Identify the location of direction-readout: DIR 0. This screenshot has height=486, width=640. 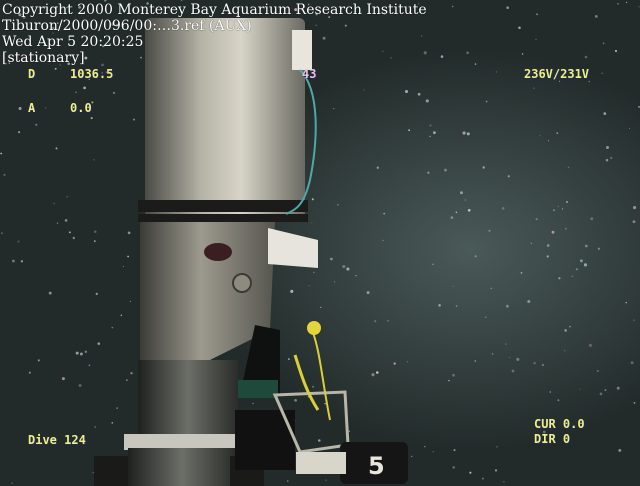
(552, 439).